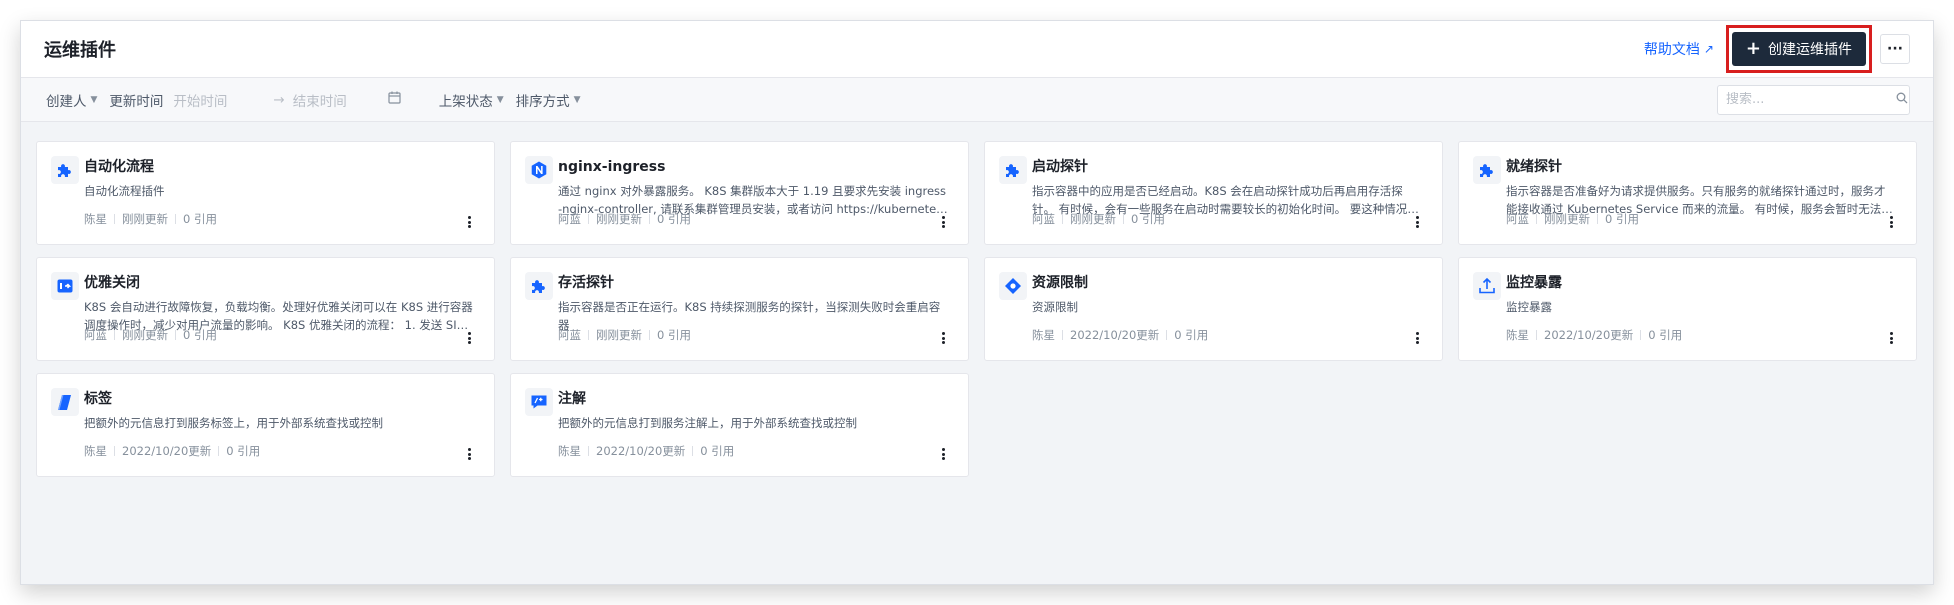 The image size is (1954, 605). I want to click on plugin-title: 标签, so click(98, 399).